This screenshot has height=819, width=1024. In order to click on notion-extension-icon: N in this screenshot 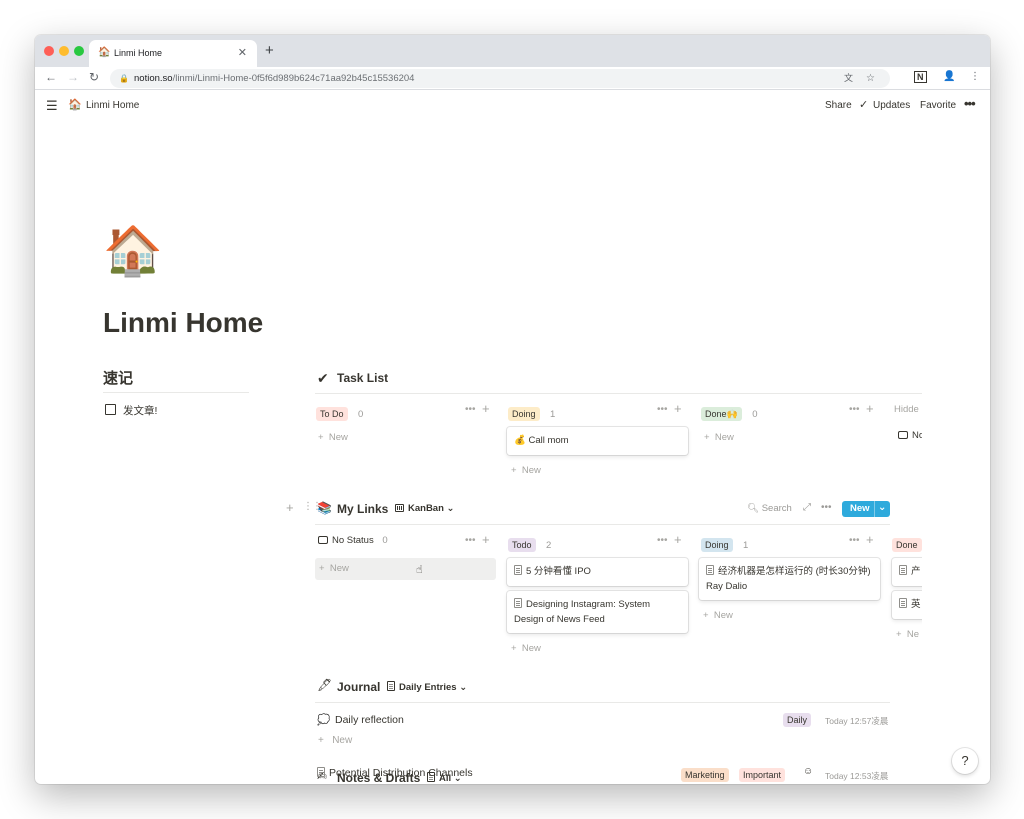, I will do `click(920, 77)`.